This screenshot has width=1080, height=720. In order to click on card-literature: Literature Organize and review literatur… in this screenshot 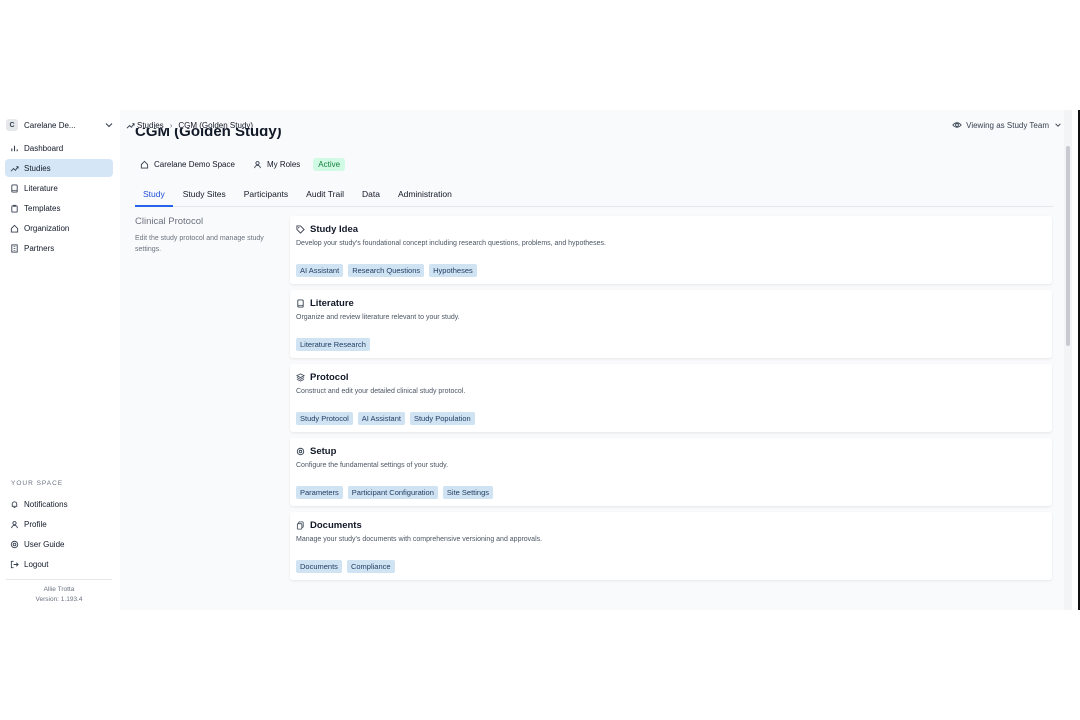, I will do `click(671, 324)`.